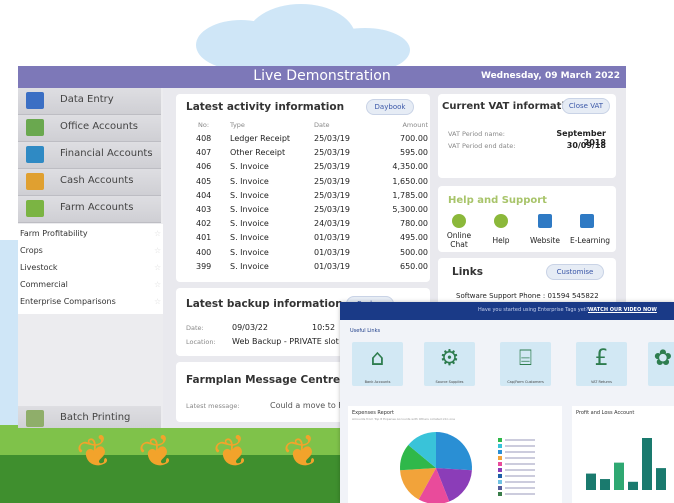  I want to click on tile-farm-customers: ⌸ Cap/Farm Customers, so click(525, 364).